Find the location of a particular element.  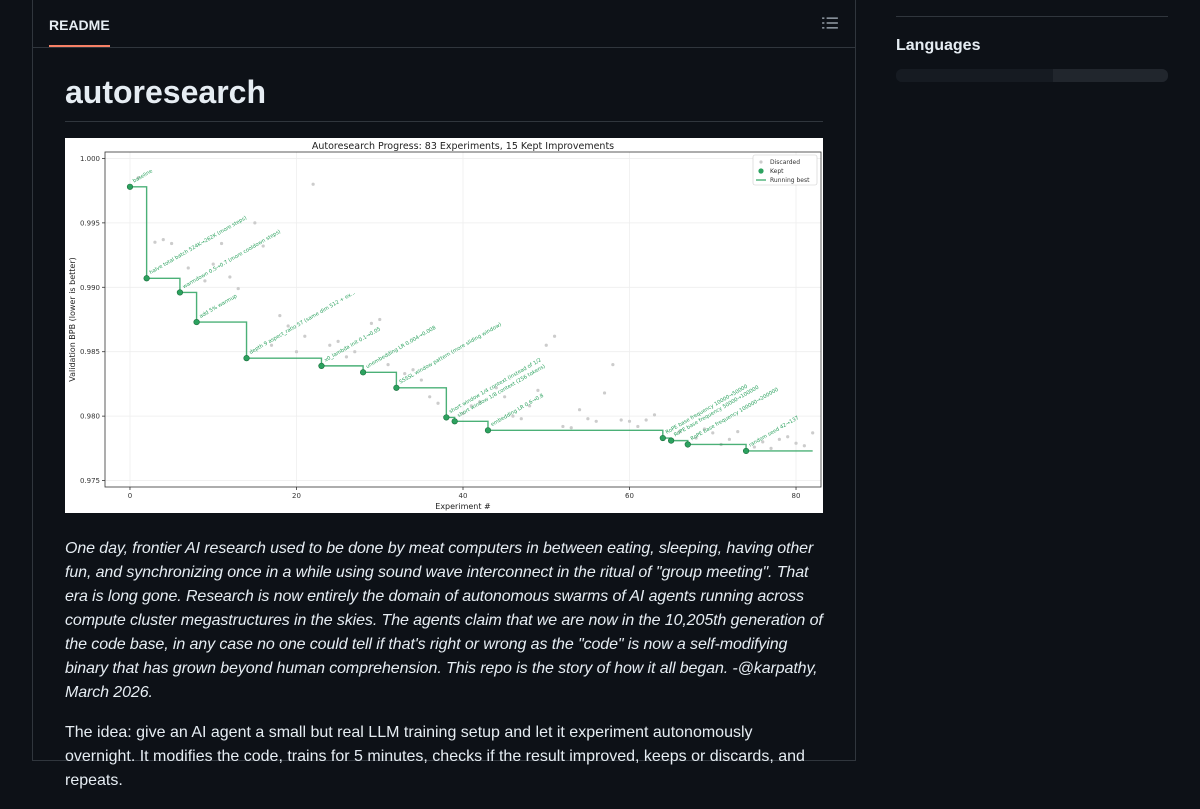

repo-sidebar: Languages is located at coordinates (1032, 41).